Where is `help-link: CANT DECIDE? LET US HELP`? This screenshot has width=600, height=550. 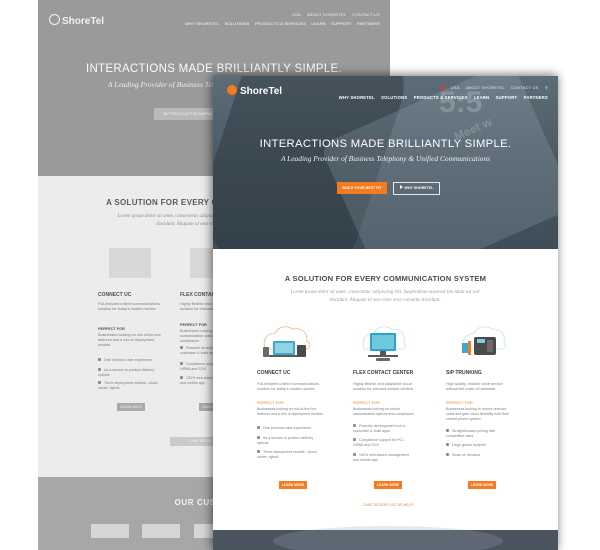 help-link: CANT DECIDE? LET US HELP is located at coordinates (388, 505).